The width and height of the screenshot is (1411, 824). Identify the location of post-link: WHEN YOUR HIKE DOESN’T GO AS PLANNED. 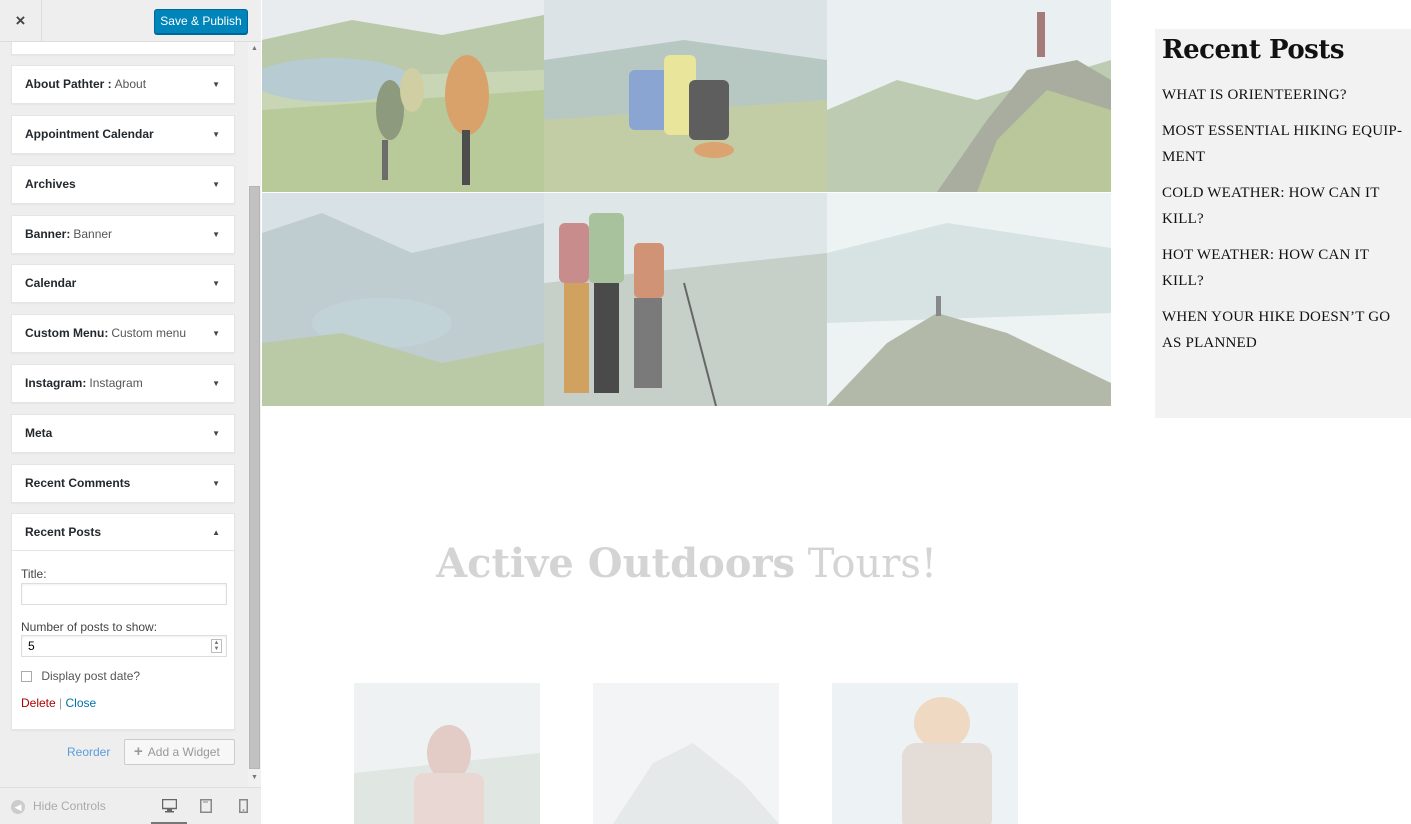
(1286, 330).